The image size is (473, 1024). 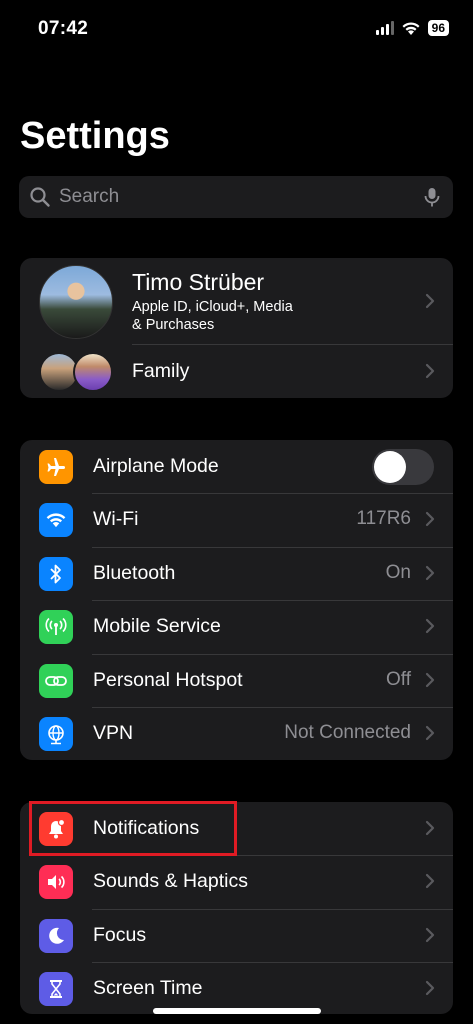 What do you see at coordinates (171, 881) in the screenshot?
I see `sounds-haptics-label: Sounds & Haptics` at bounding box center [171, 881].